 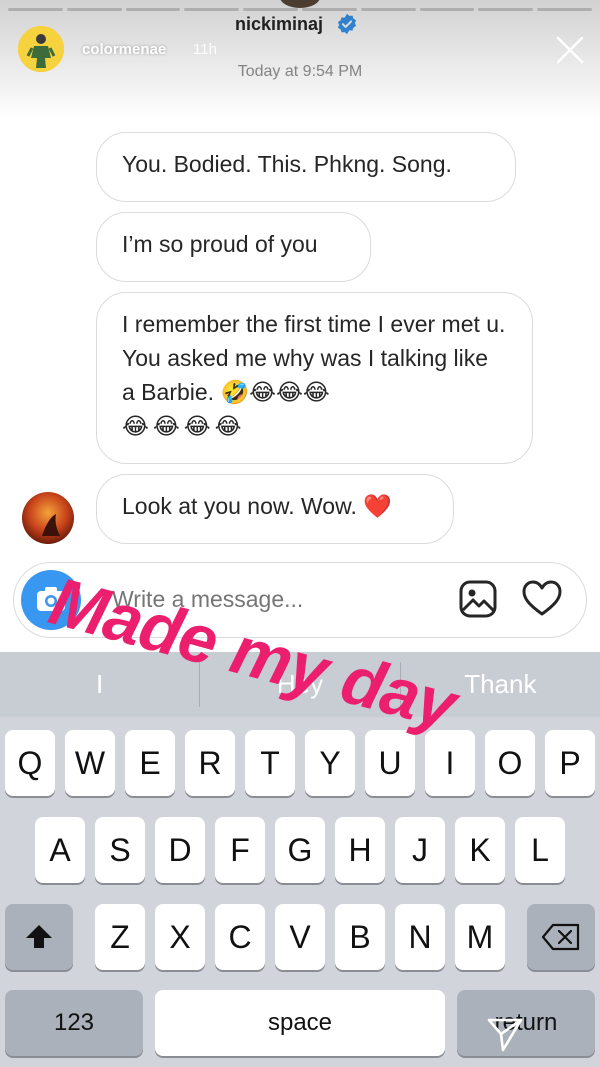 I want to click on backspace-icon, so click(x=560, y=937).